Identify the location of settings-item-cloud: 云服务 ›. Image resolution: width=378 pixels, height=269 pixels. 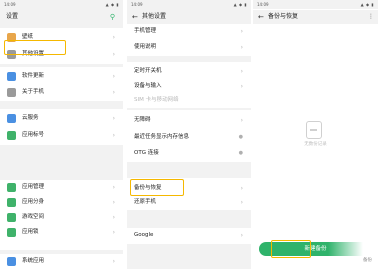
(61, 118).